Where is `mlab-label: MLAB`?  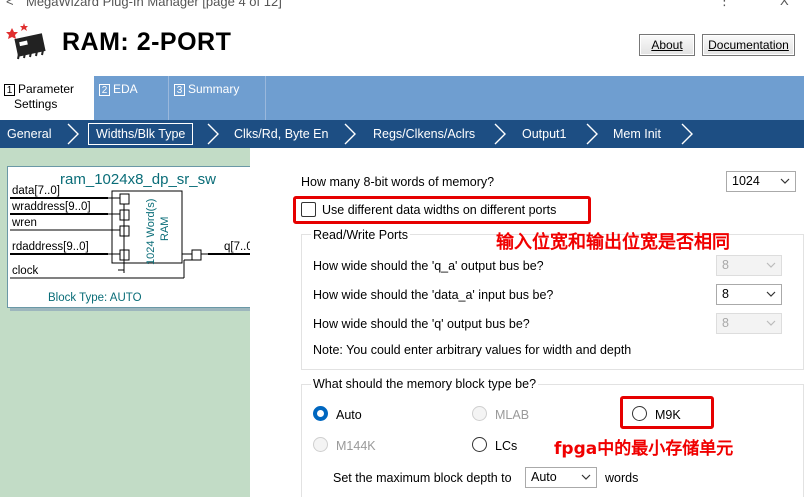
mlab-label: MLAB is located at coordinates (512, 415).